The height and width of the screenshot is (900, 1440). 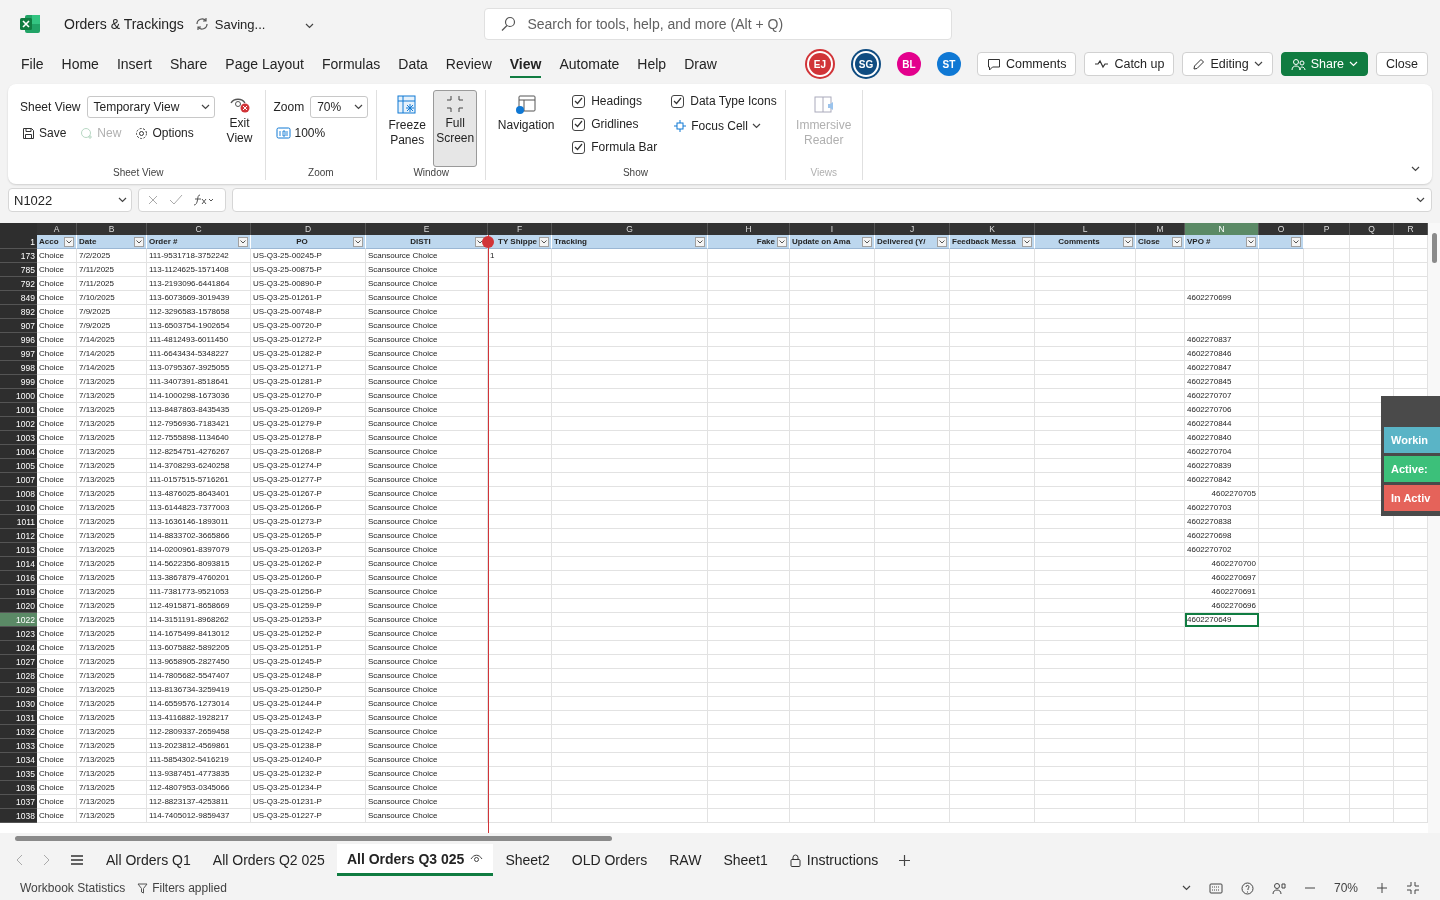 I want to click on row-number: 1012, so click(x=18, y=536).